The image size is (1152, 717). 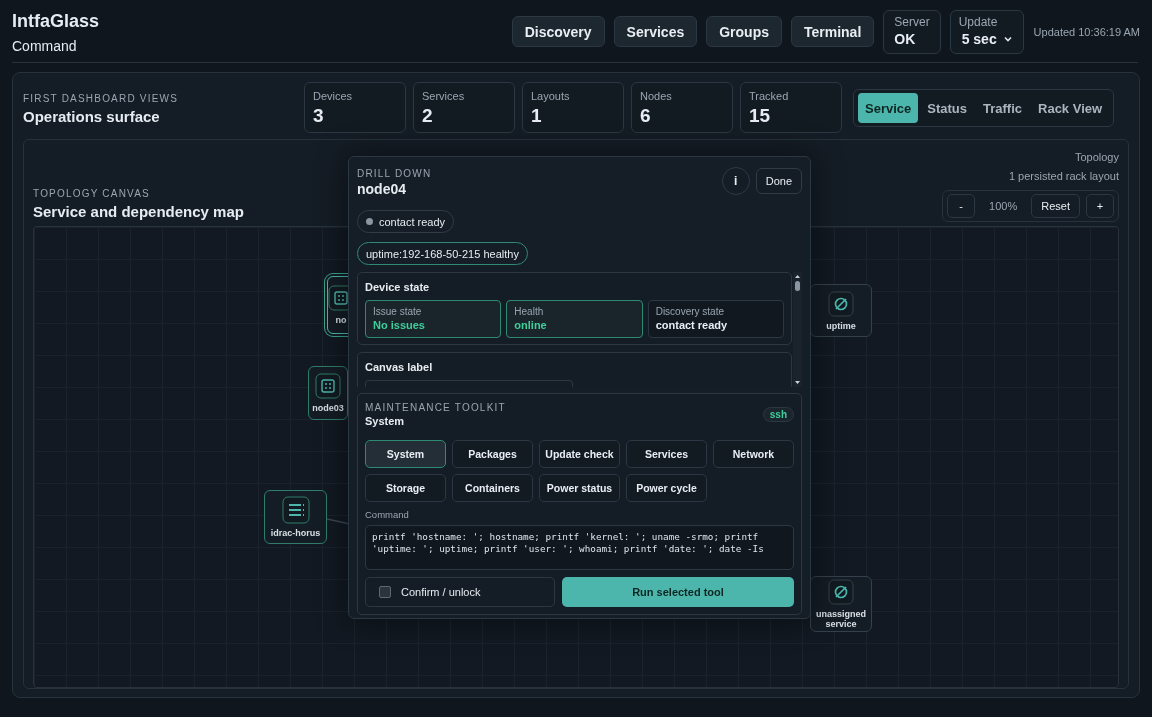 I want to click on field-label: Command, so click(x=387, y=515).